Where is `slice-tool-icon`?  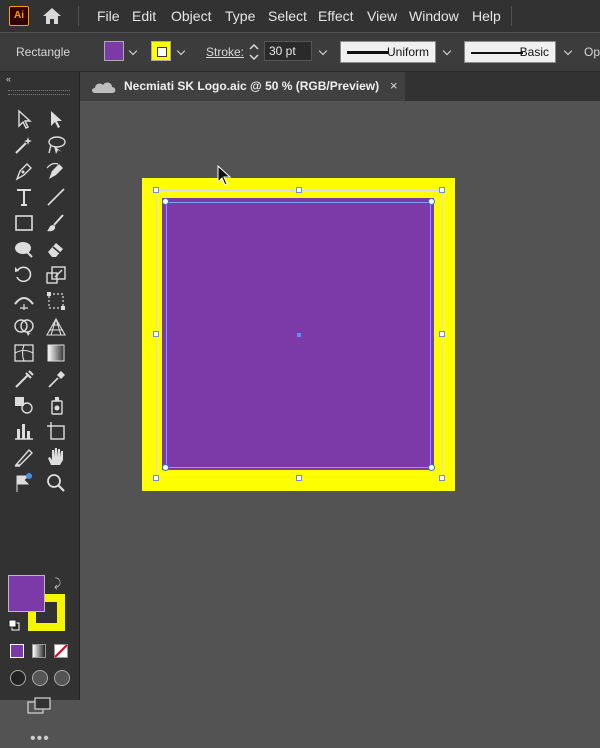
slice-tool-icon is located at coordinates (24, 457).